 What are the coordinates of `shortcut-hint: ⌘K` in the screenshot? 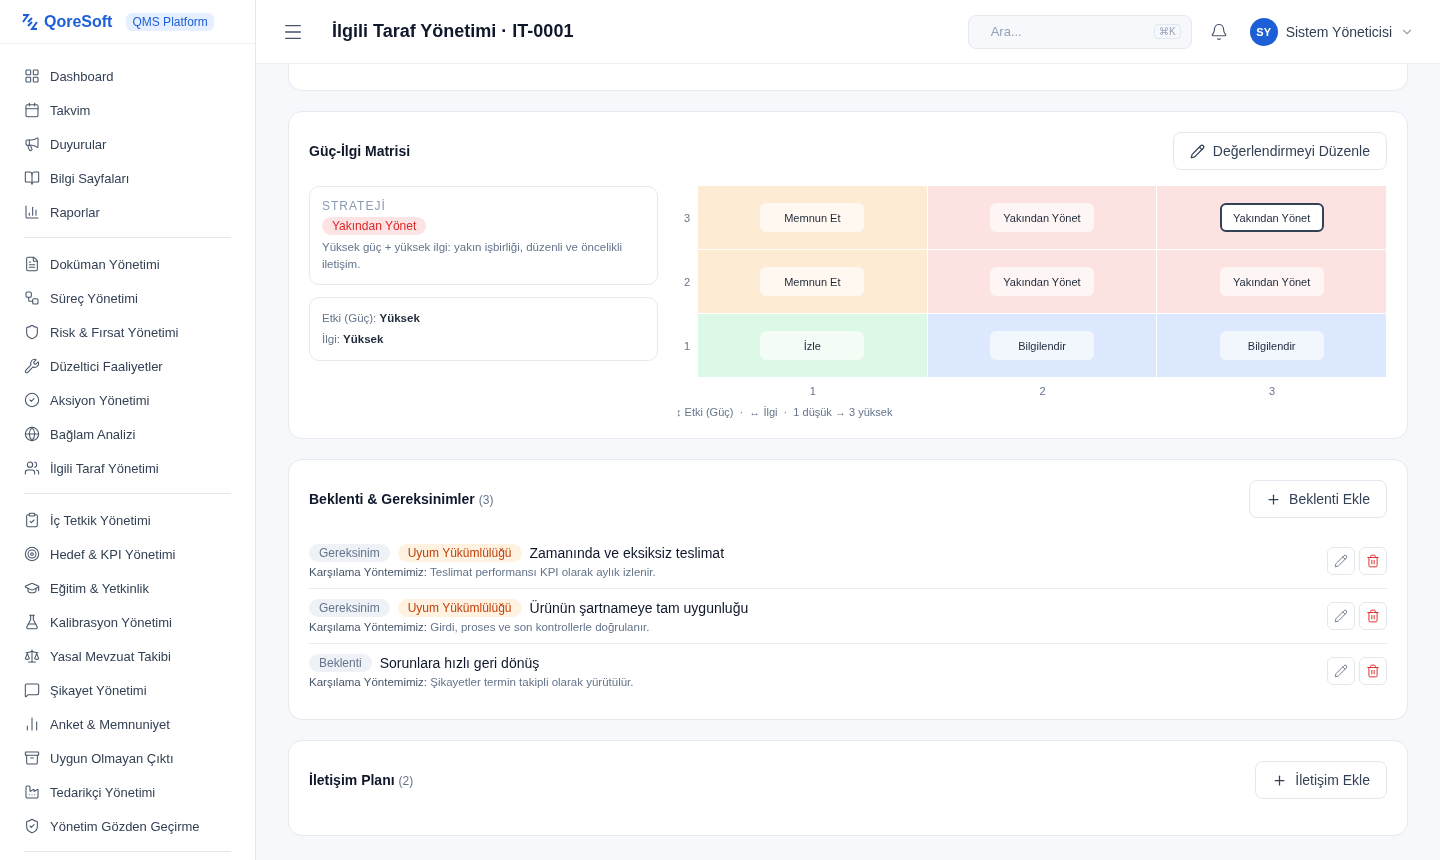 It's located at (1167, 31).